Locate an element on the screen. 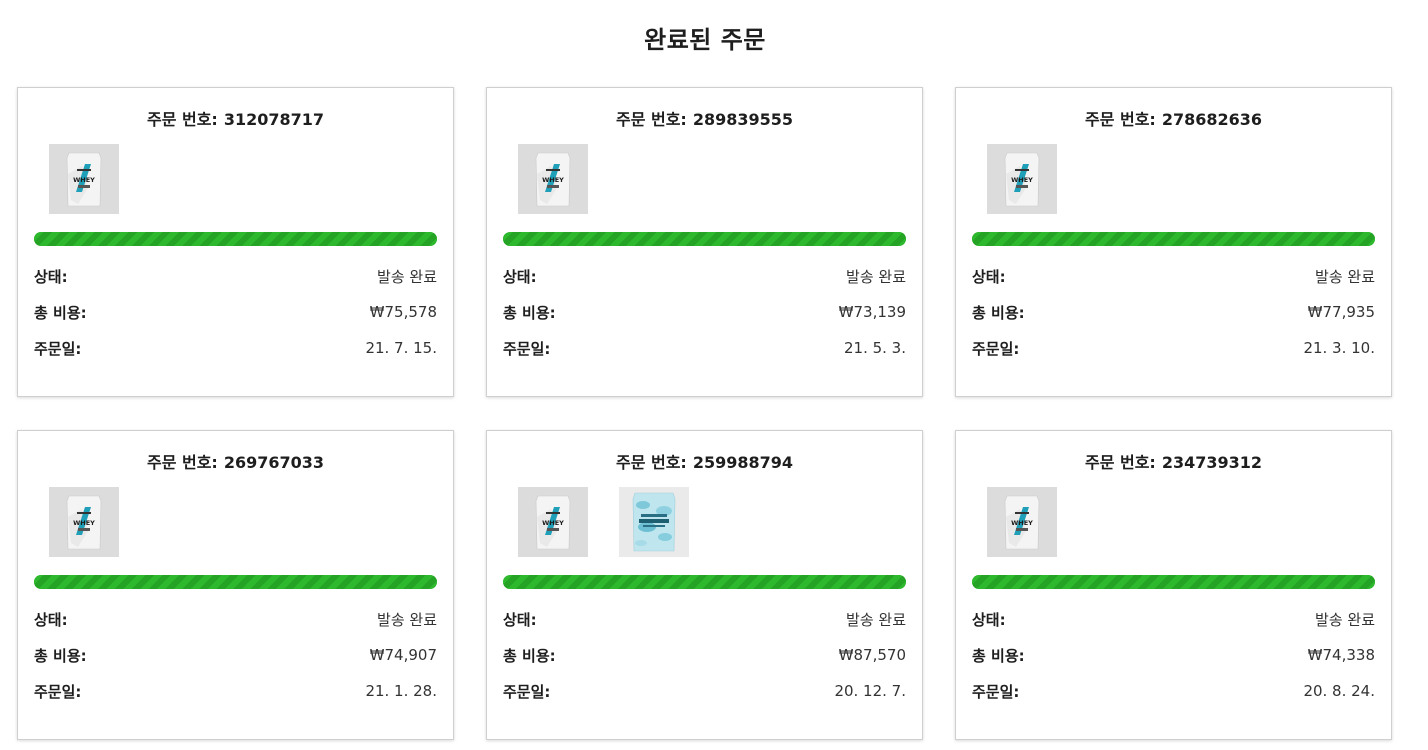 This screenshot has width=1428, height=750. date-row: 주문일: 20. 12. 7. is located at coordinates (704, 691).